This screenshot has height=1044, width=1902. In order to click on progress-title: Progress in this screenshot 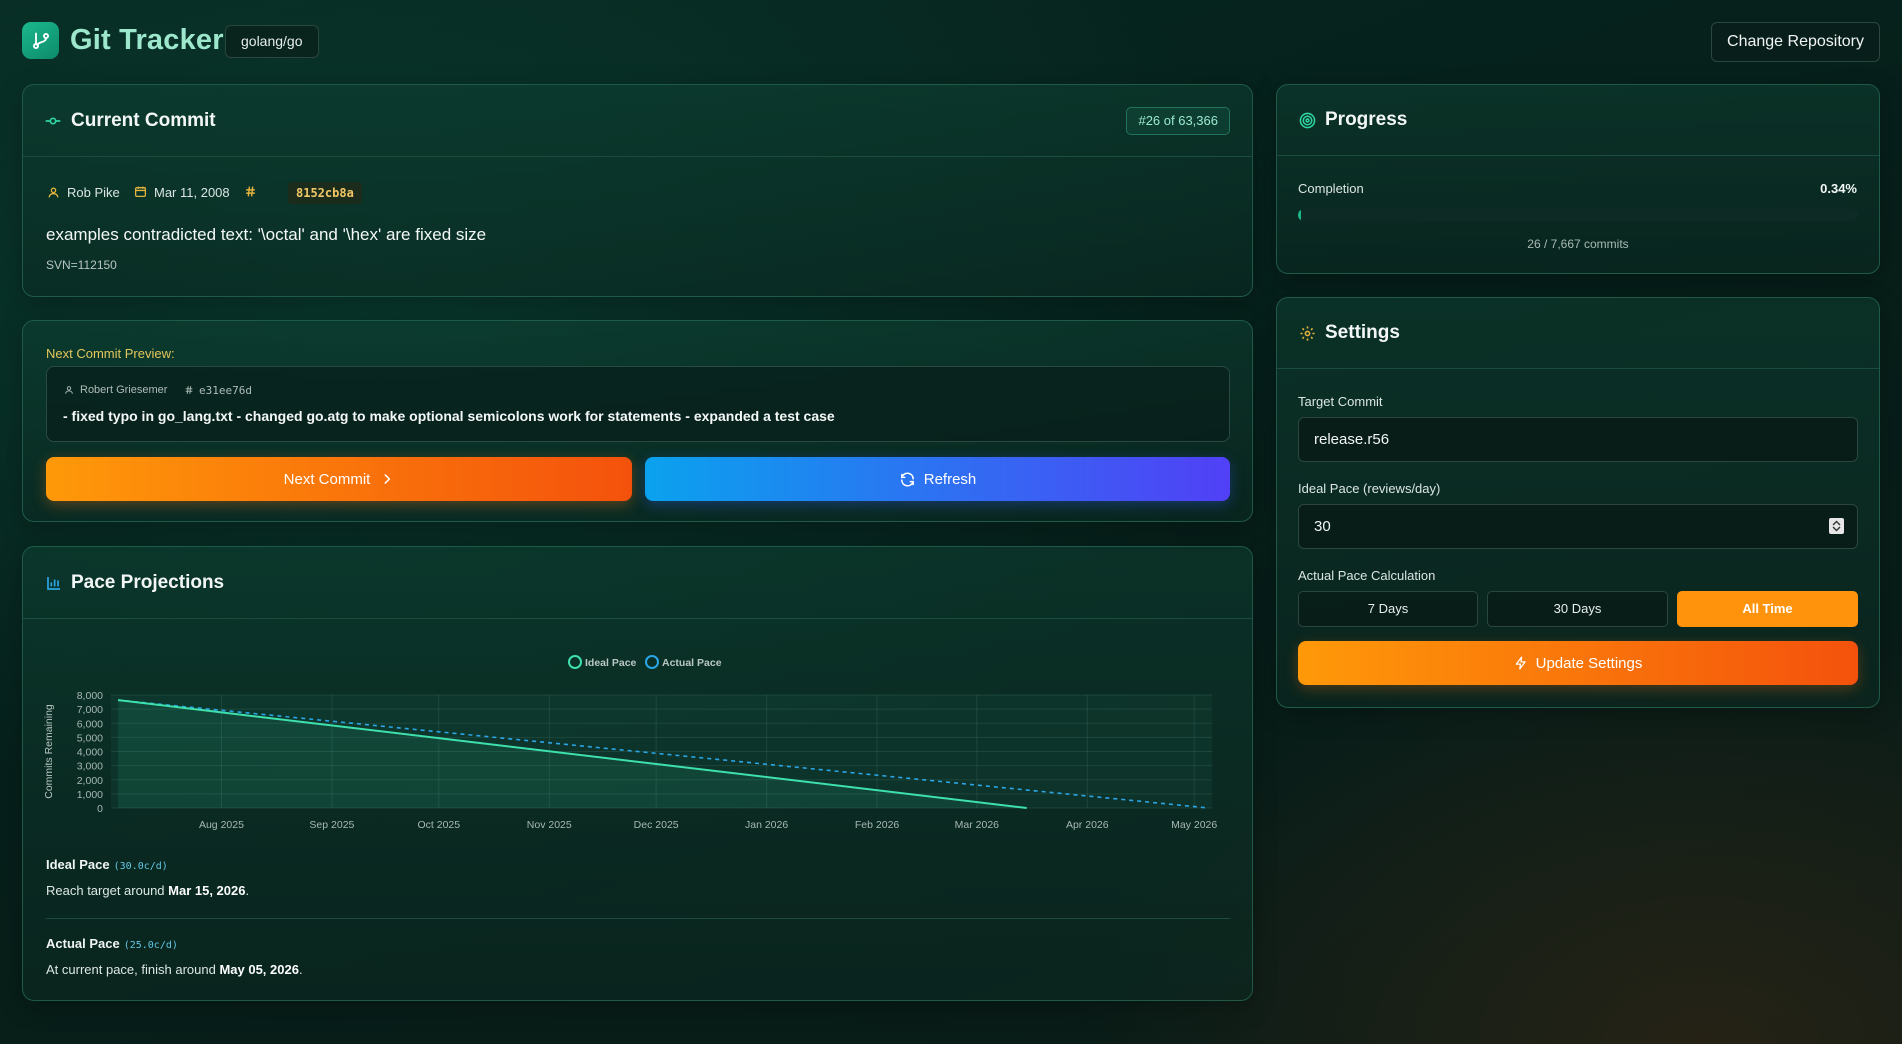, I will do `click(1366, 119)`.